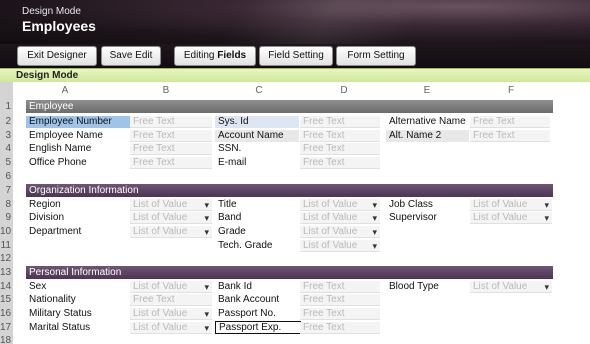  What do you see at coordinates (257, 163) in the screenshot?
I see `field-label-email: E-mail` at bounding box center [257, 163].